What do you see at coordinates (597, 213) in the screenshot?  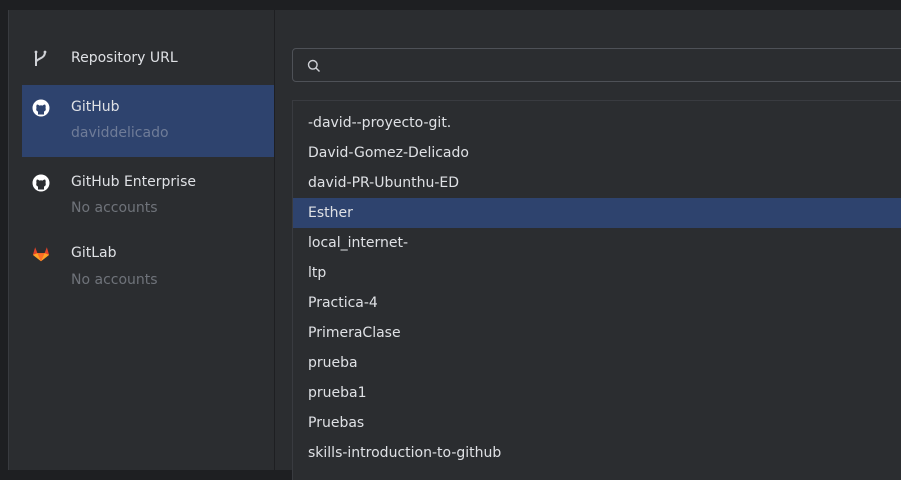 I see `repository-item-selected: Esther` at bounding box center [597, 213].